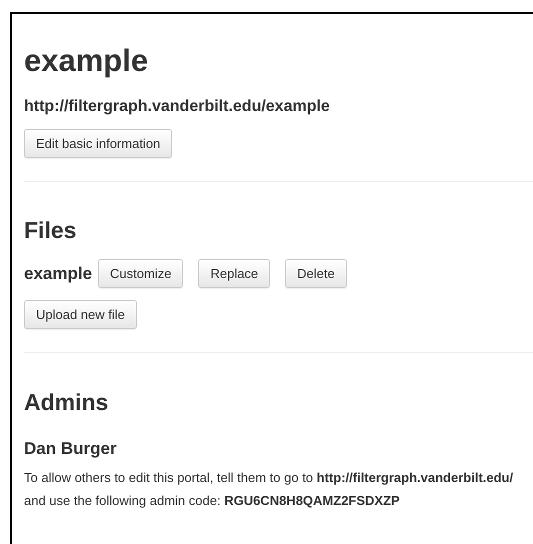  I want to click on portal-url: http://filtergraph.vanderbilt.edu/example, so click(177, 107).